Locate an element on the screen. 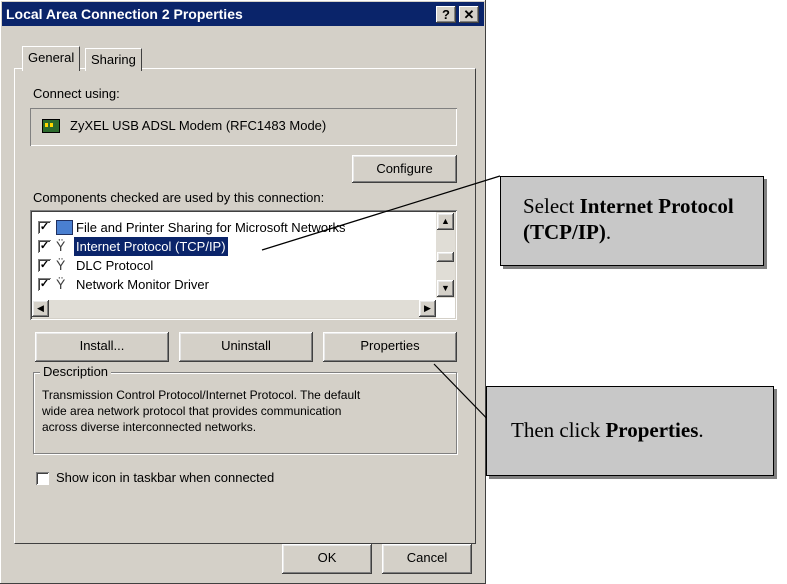 Image resolution: width=787 pixels, height=584 pixels. scroll-down-icon: ▼ is located at coordinates (445, 288).